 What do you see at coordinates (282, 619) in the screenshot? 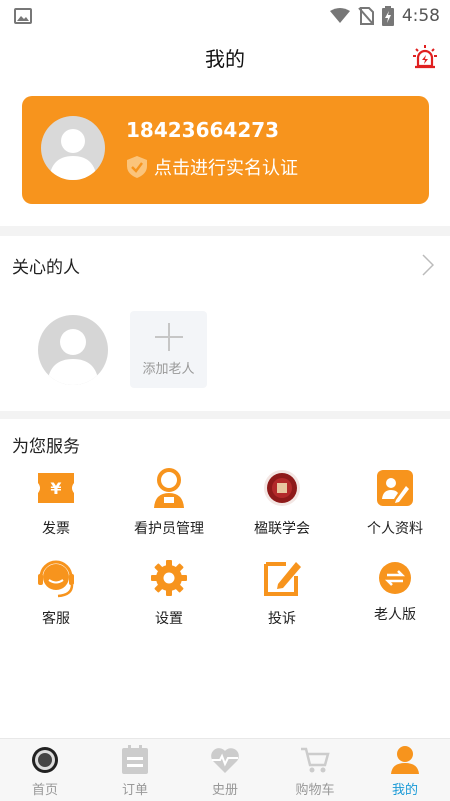
I see `service-label: 投诉` at bounding box center [282, 619].